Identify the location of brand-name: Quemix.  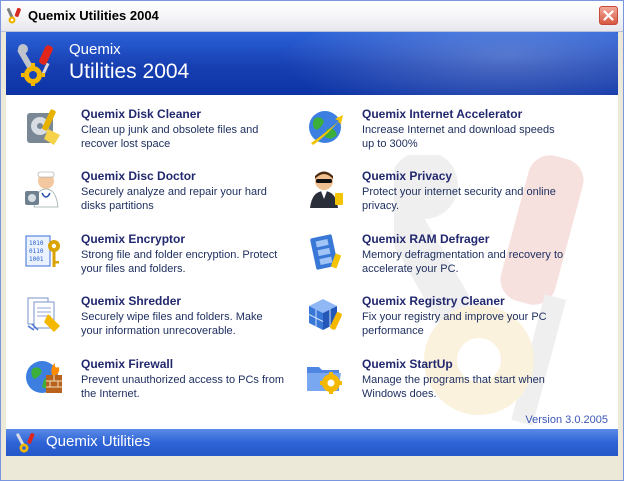
(95, 49).